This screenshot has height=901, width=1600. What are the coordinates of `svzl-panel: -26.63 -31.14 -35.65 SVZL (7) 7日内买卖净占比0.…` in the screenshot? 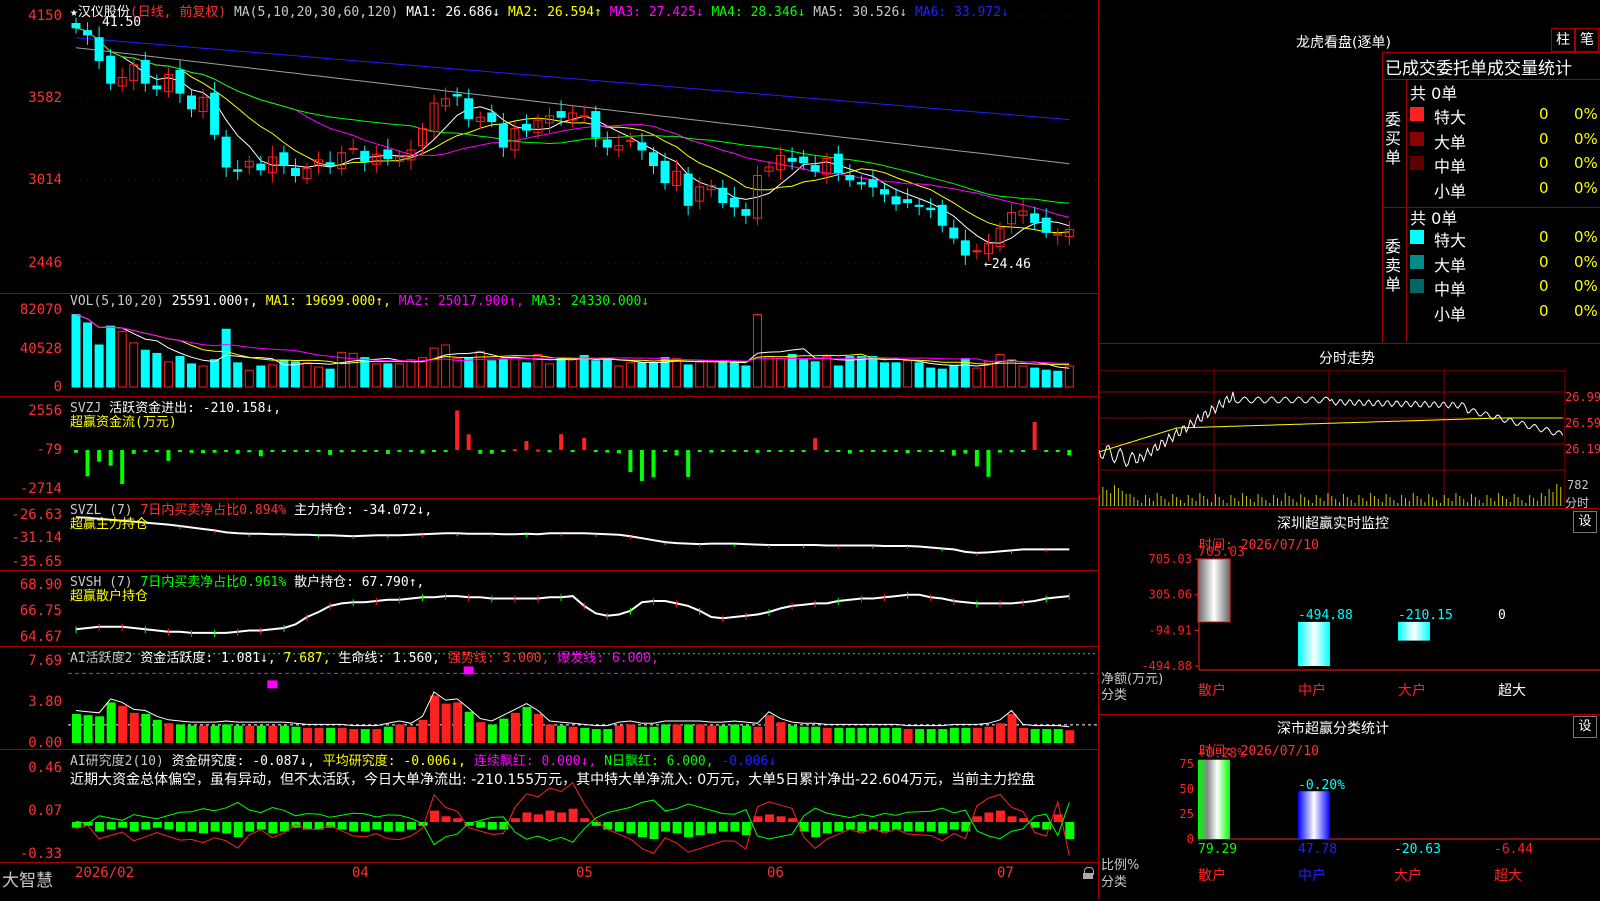 It's located at (549, 535).